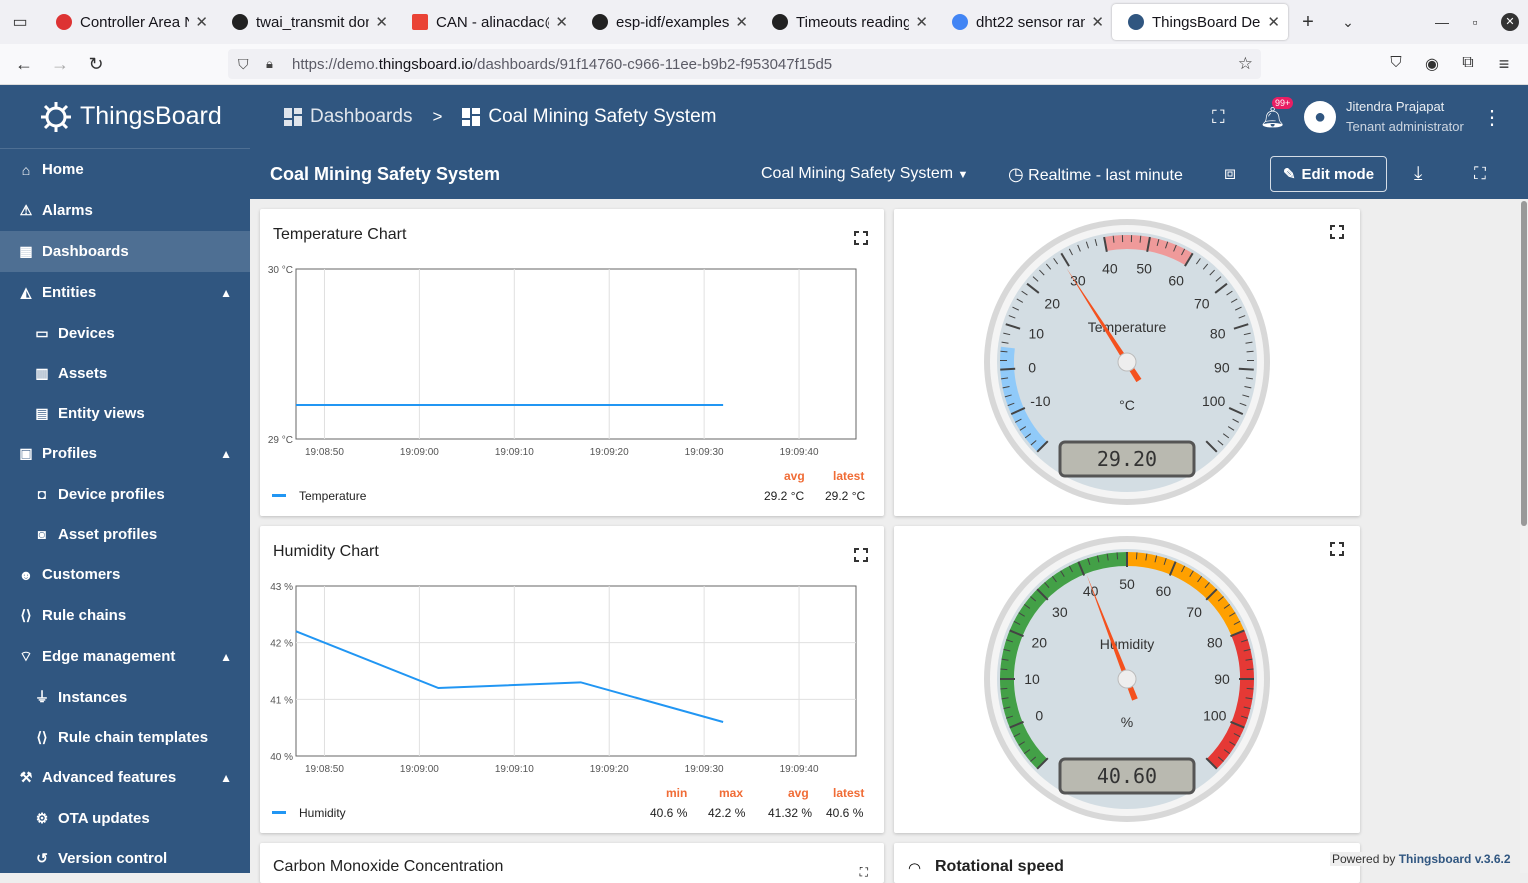  I want to click on brand-name: ThingsBoard, so click(151, 116).